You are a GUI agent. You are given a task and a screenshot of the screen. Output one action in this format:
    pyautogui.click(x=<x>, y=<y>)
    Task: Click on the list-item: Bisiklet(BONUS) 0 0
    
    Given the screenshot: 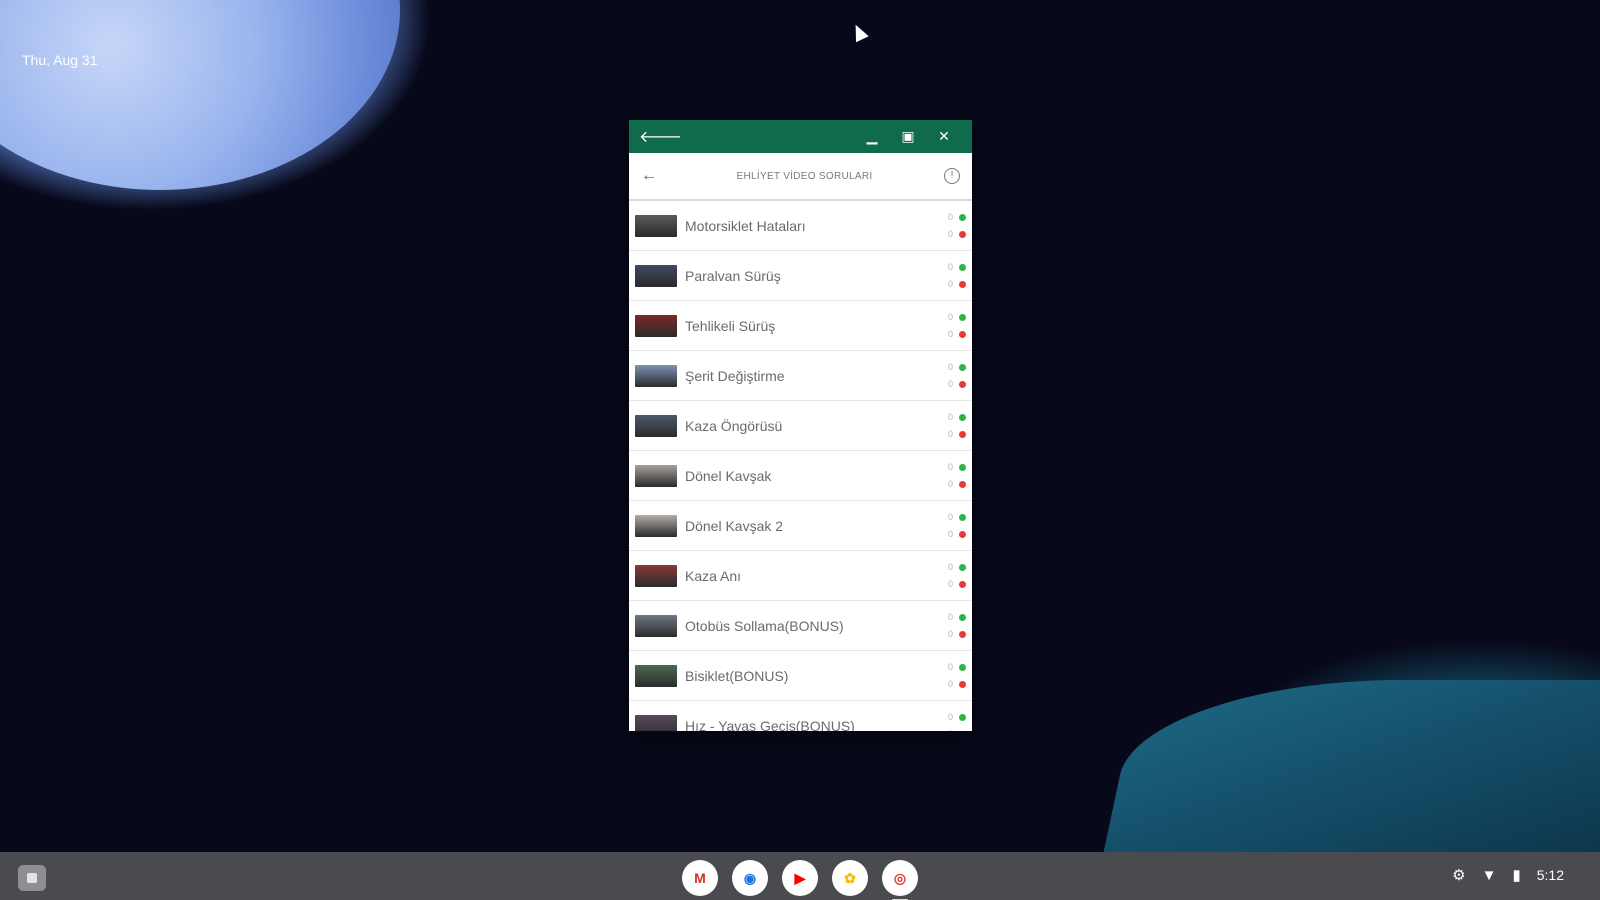 What is the action you would take?
    pyautogui.click(x=800, y=676)
    